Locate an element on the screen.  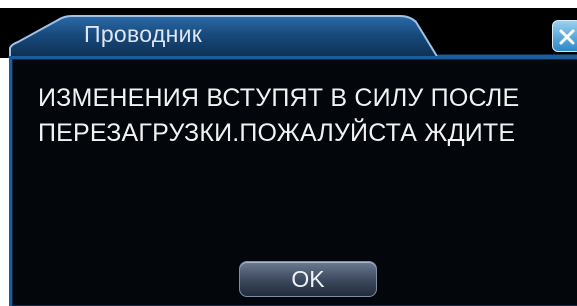
window-title: Проводник is located at coordinates (143, 34).